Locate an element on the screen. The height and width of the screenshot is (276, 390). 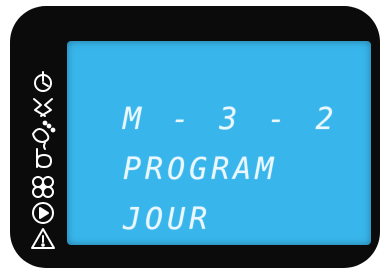
status-icon-strip is located at coordinates (43, 162).